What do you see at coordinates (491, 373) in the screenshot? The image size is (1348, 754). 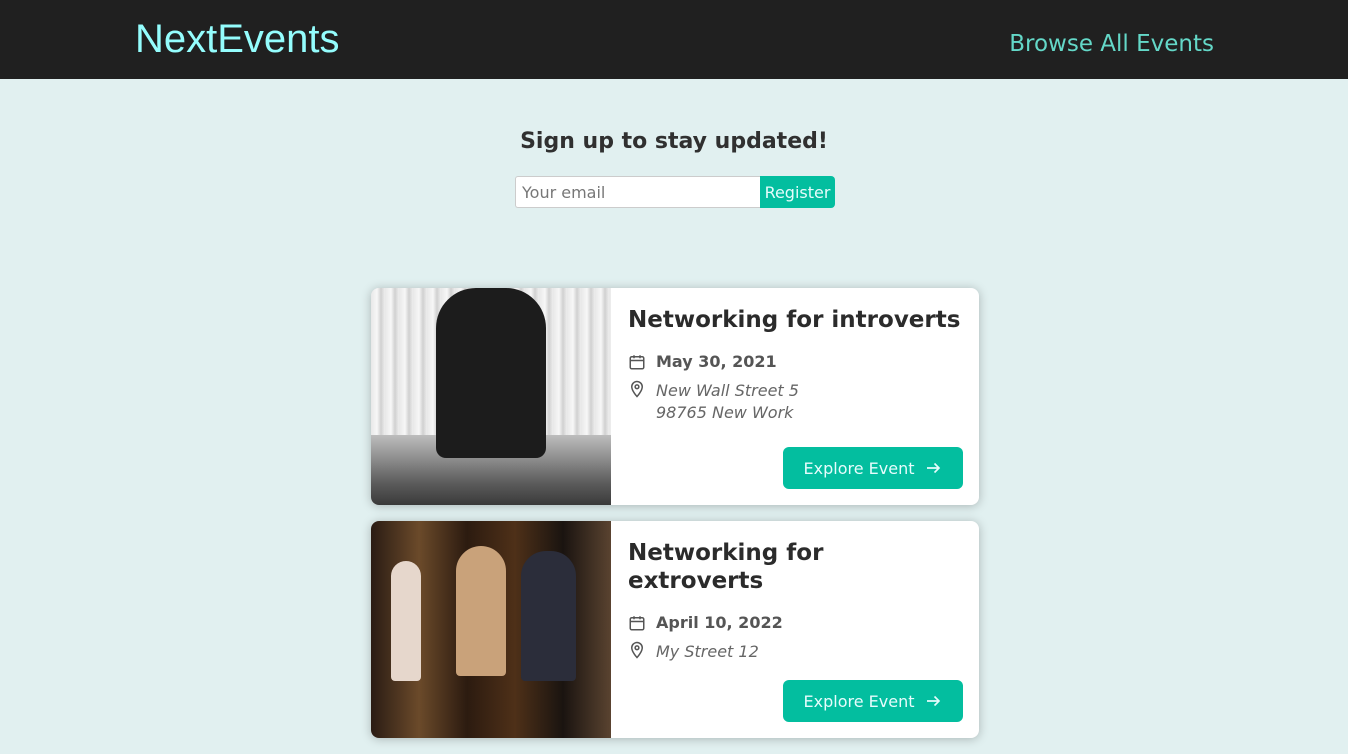 I see `person-silhouette` at bounding box center [491, 373].